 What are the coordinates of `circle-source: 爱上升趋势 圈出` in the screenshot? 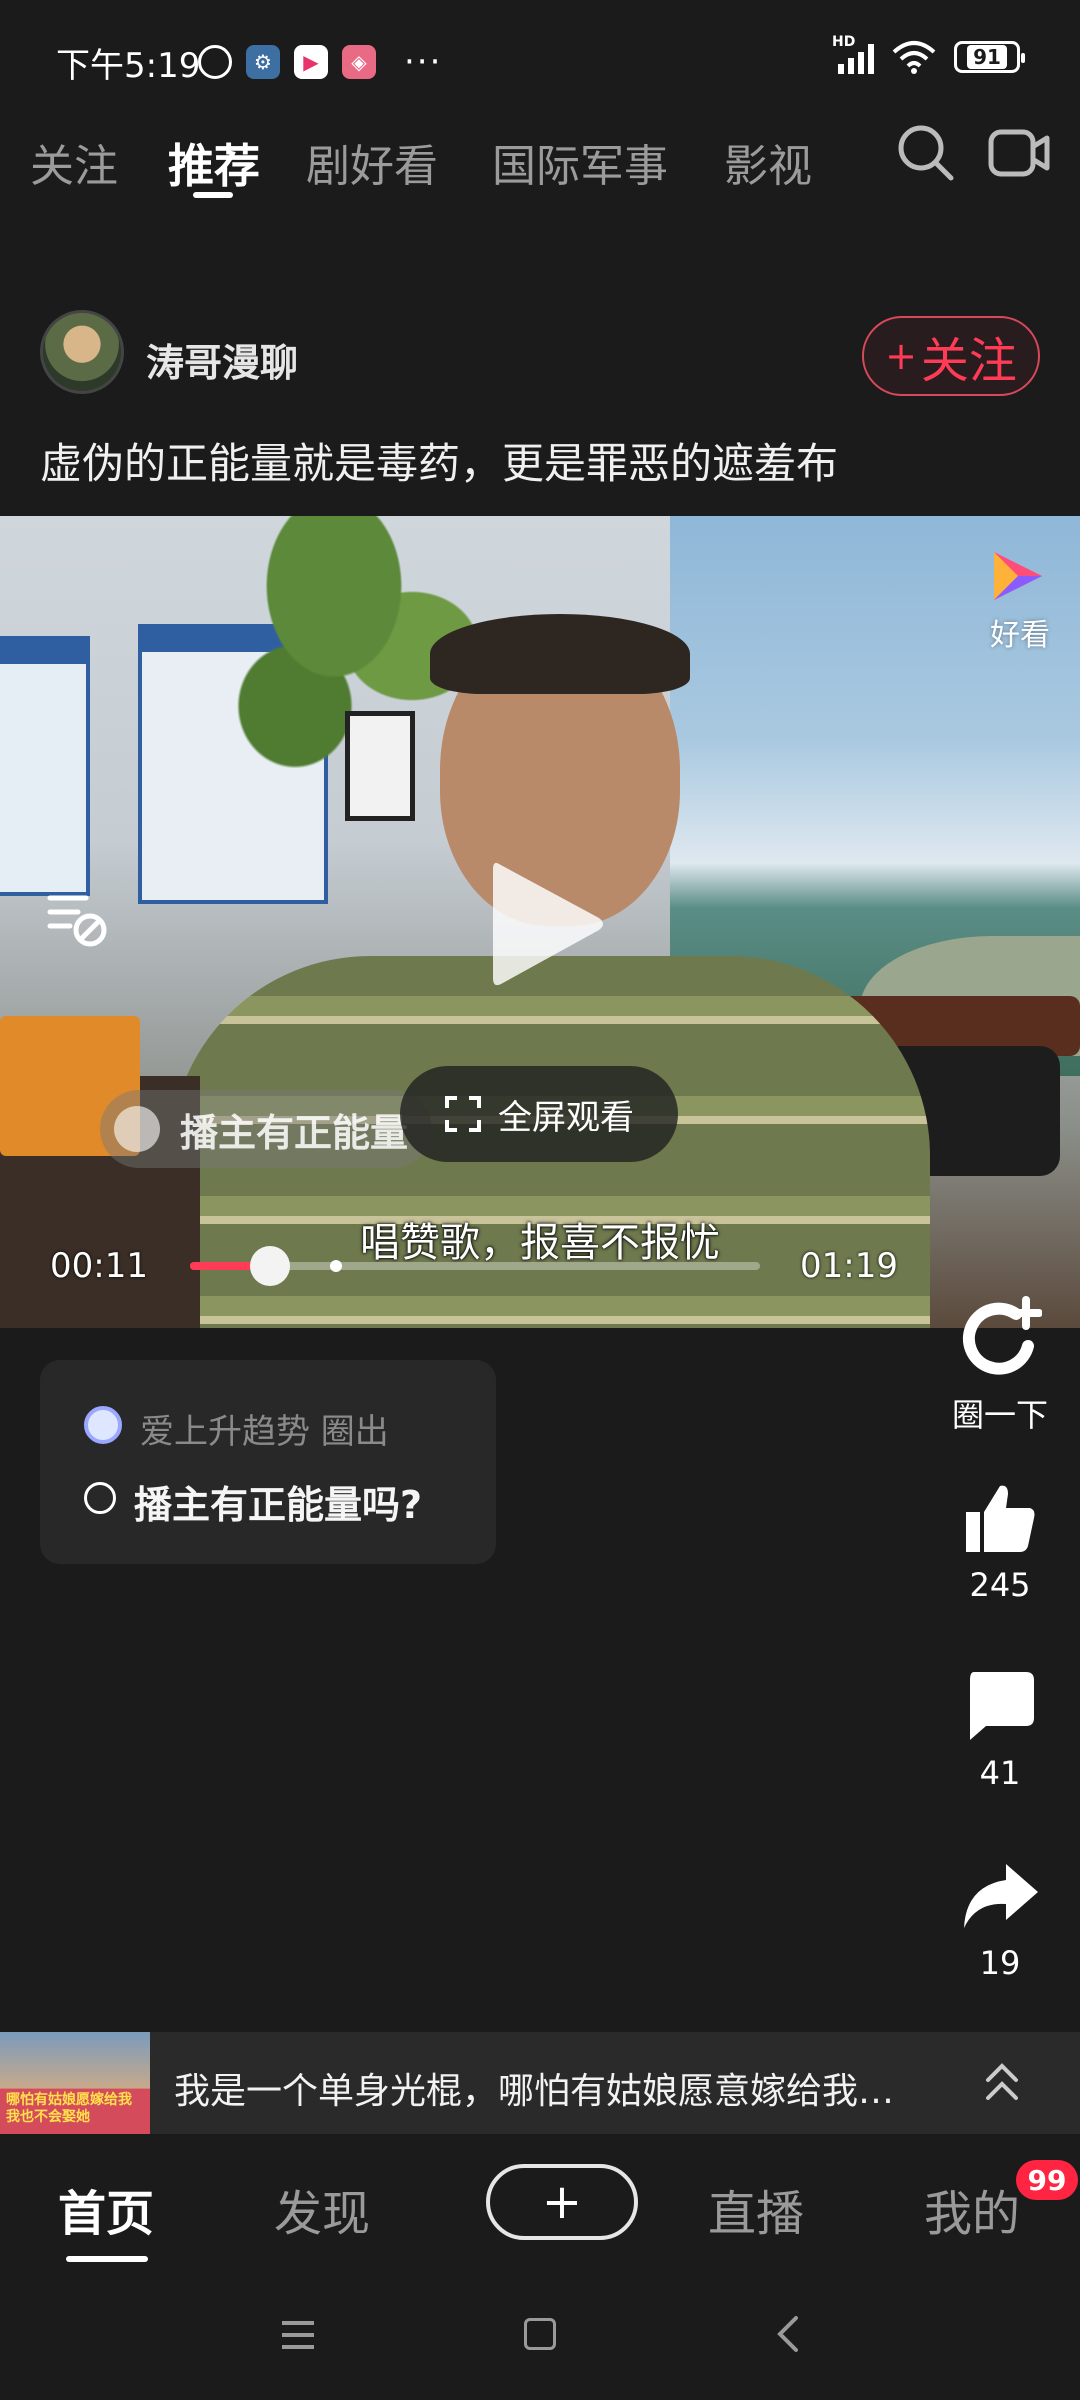 It's located at (264, 1432).